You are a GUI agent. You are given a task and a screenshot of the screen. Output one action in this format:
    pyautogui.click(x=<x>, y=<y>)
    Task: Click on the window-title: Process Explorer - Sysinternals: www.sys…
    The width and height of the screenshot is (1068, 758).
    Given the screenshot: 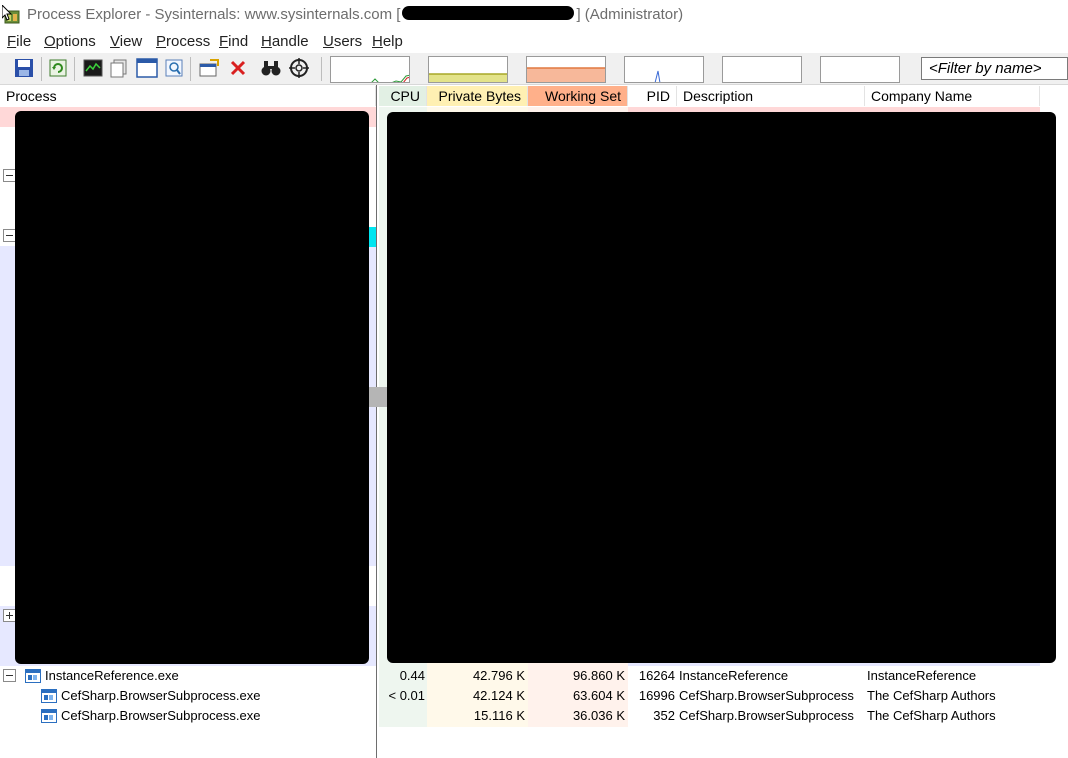 What is the action you would take?
    pyautogui.click(x=355, y=14)
    